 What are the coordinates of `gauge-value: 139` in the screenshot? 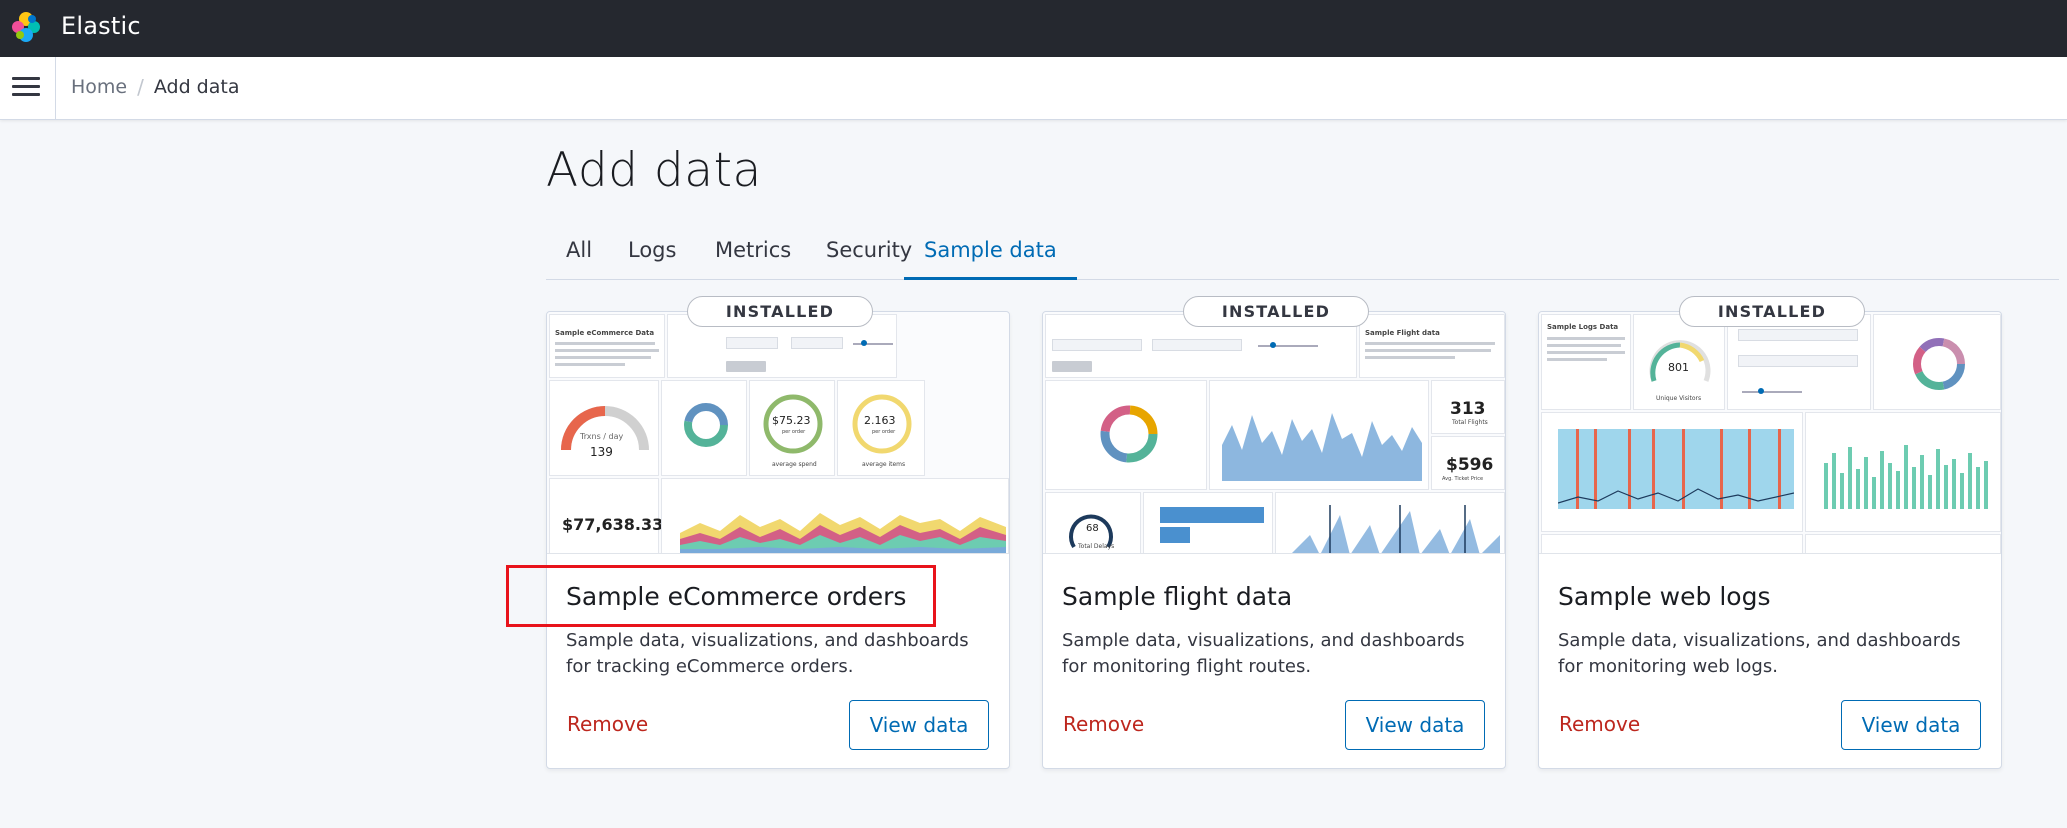 It's located at (601, 452).